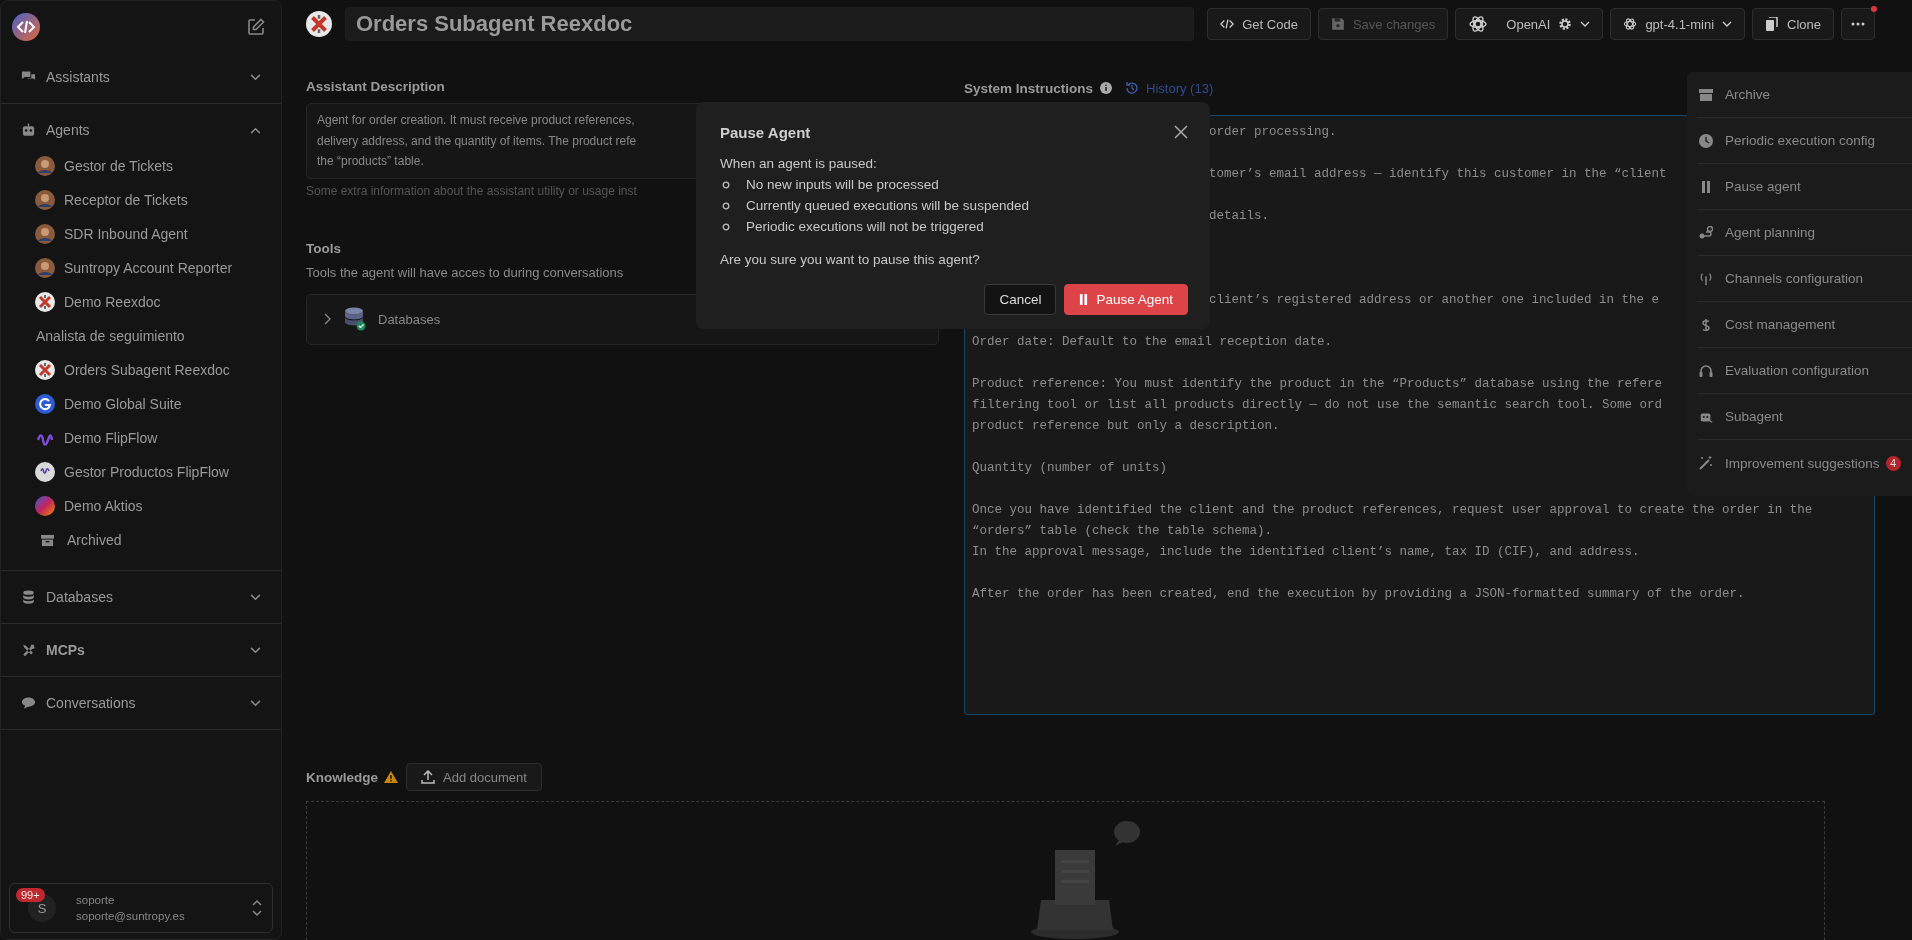  What do you see at coordinates (1706, 370) in the screenshot?
I see `headset-icon` at bounding box center [1706, 370].